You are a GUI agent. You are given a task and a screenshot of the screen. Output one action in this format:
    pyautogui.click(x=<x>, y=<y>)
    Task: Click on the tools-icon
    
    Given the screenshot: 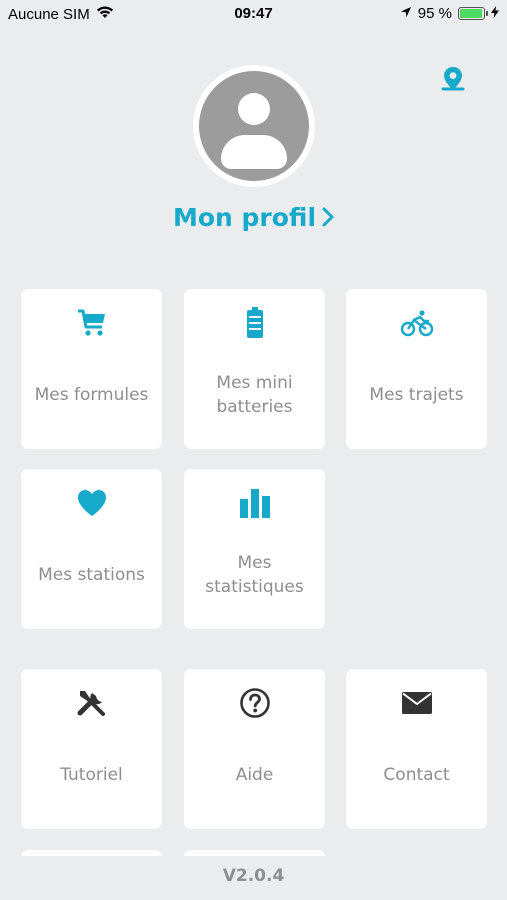 What is the action you would take?
    pyautogui.click(x=91, y=703)
    